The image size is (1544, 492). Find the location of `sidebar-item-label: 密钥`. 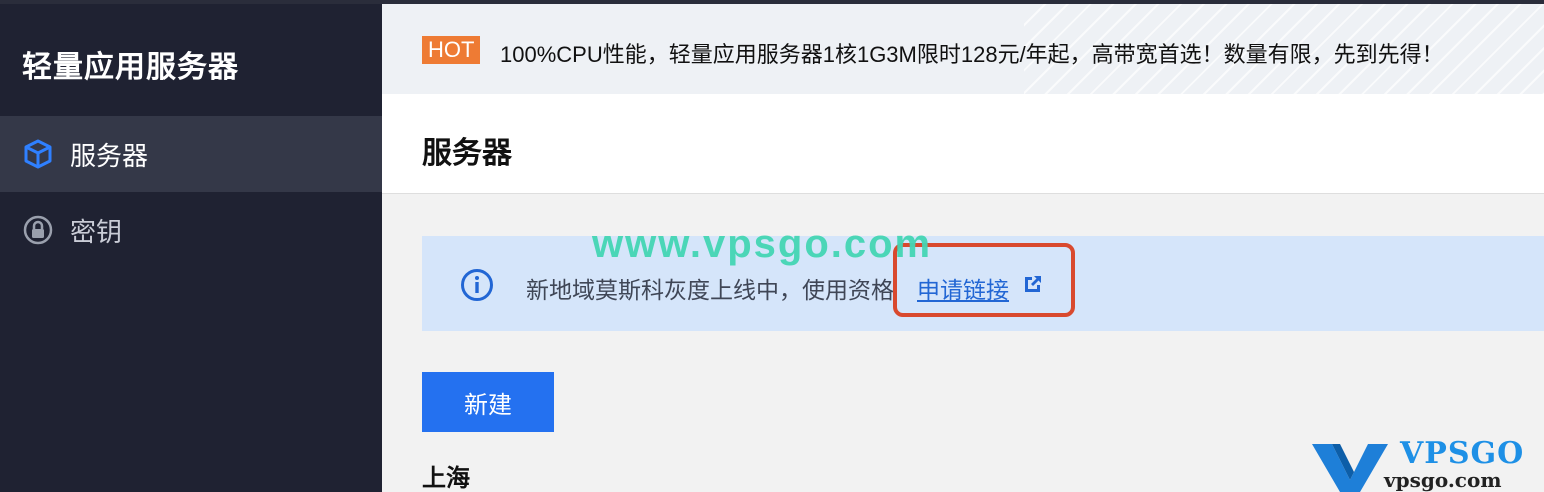

sidebar-item-label: 密钥 is located at coordinates (96, 231).